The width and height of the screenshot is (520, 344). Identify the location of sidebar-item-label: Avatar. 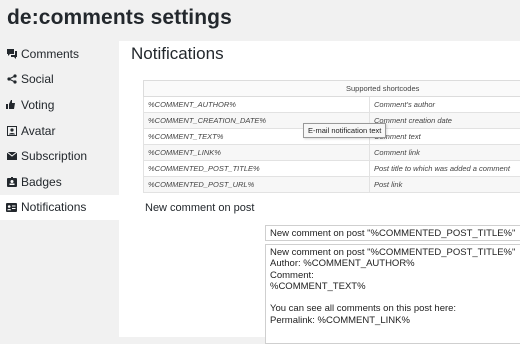
(38, 131).